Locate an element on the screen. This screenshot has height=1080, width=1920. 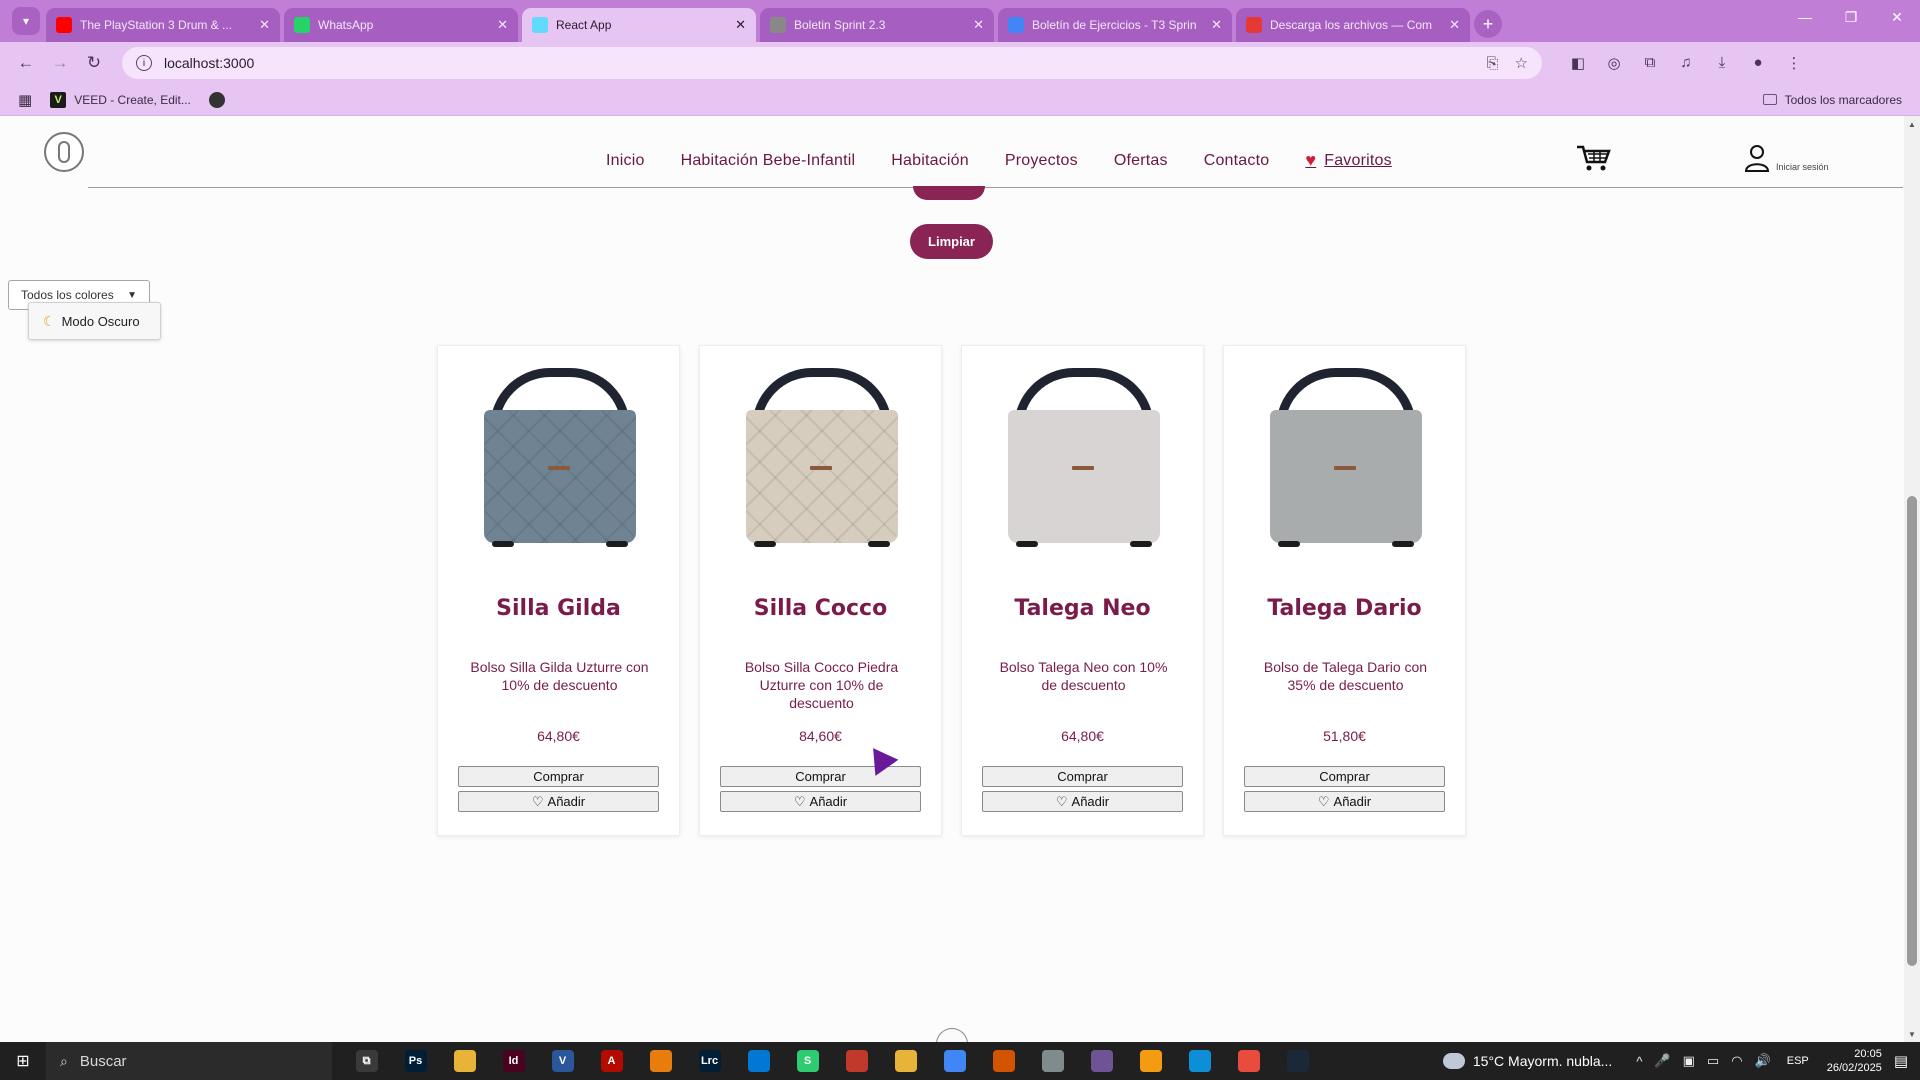
taskbar-app-app-s: S is located at coordinates (807, 1061).